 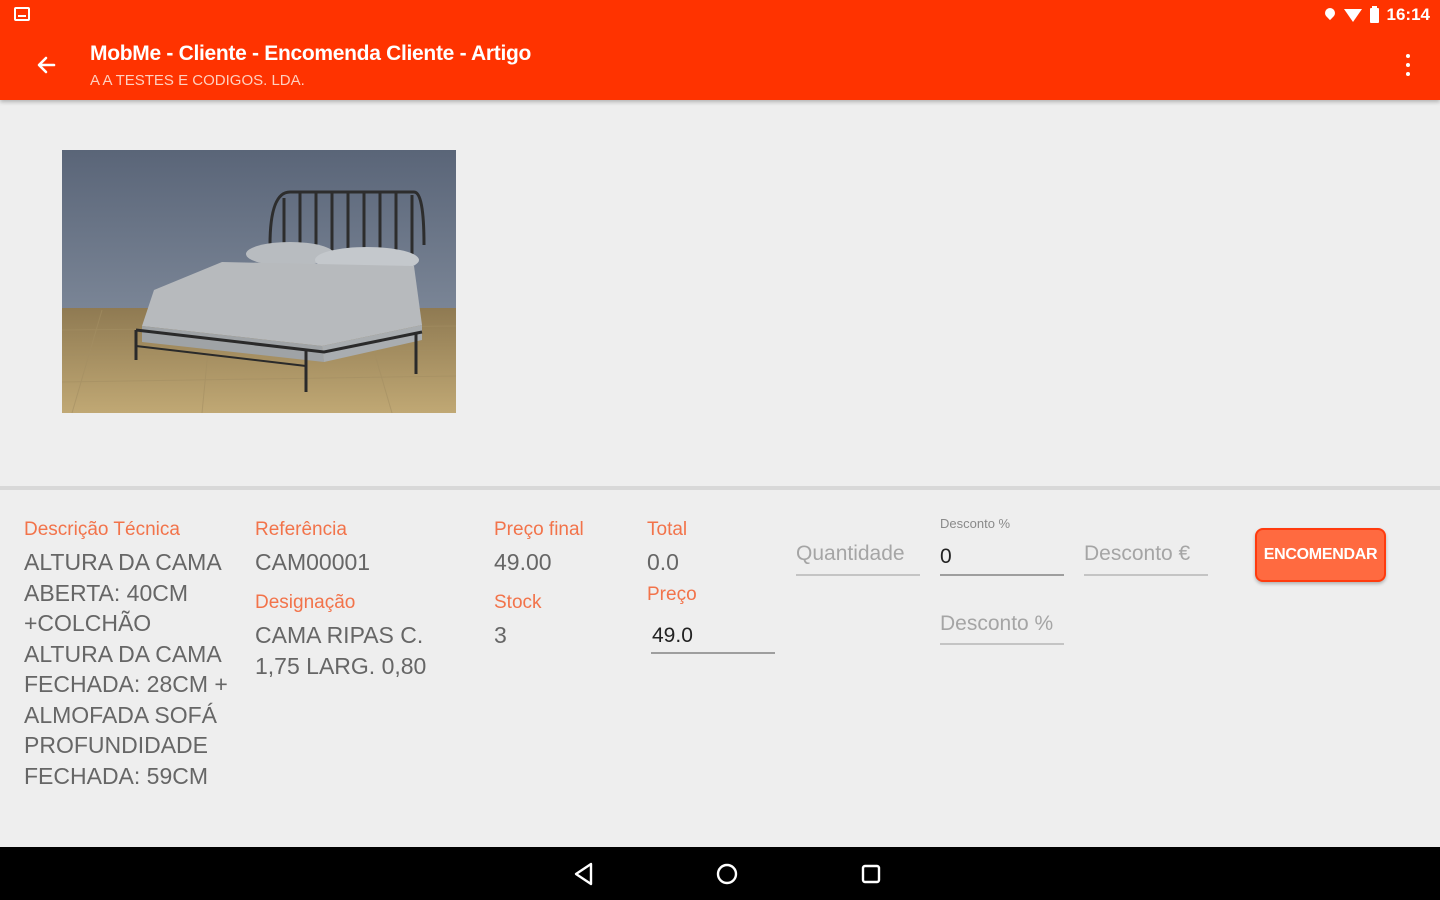 I want to click on desconto-pct2-underline, so click(x=1002, y=644).